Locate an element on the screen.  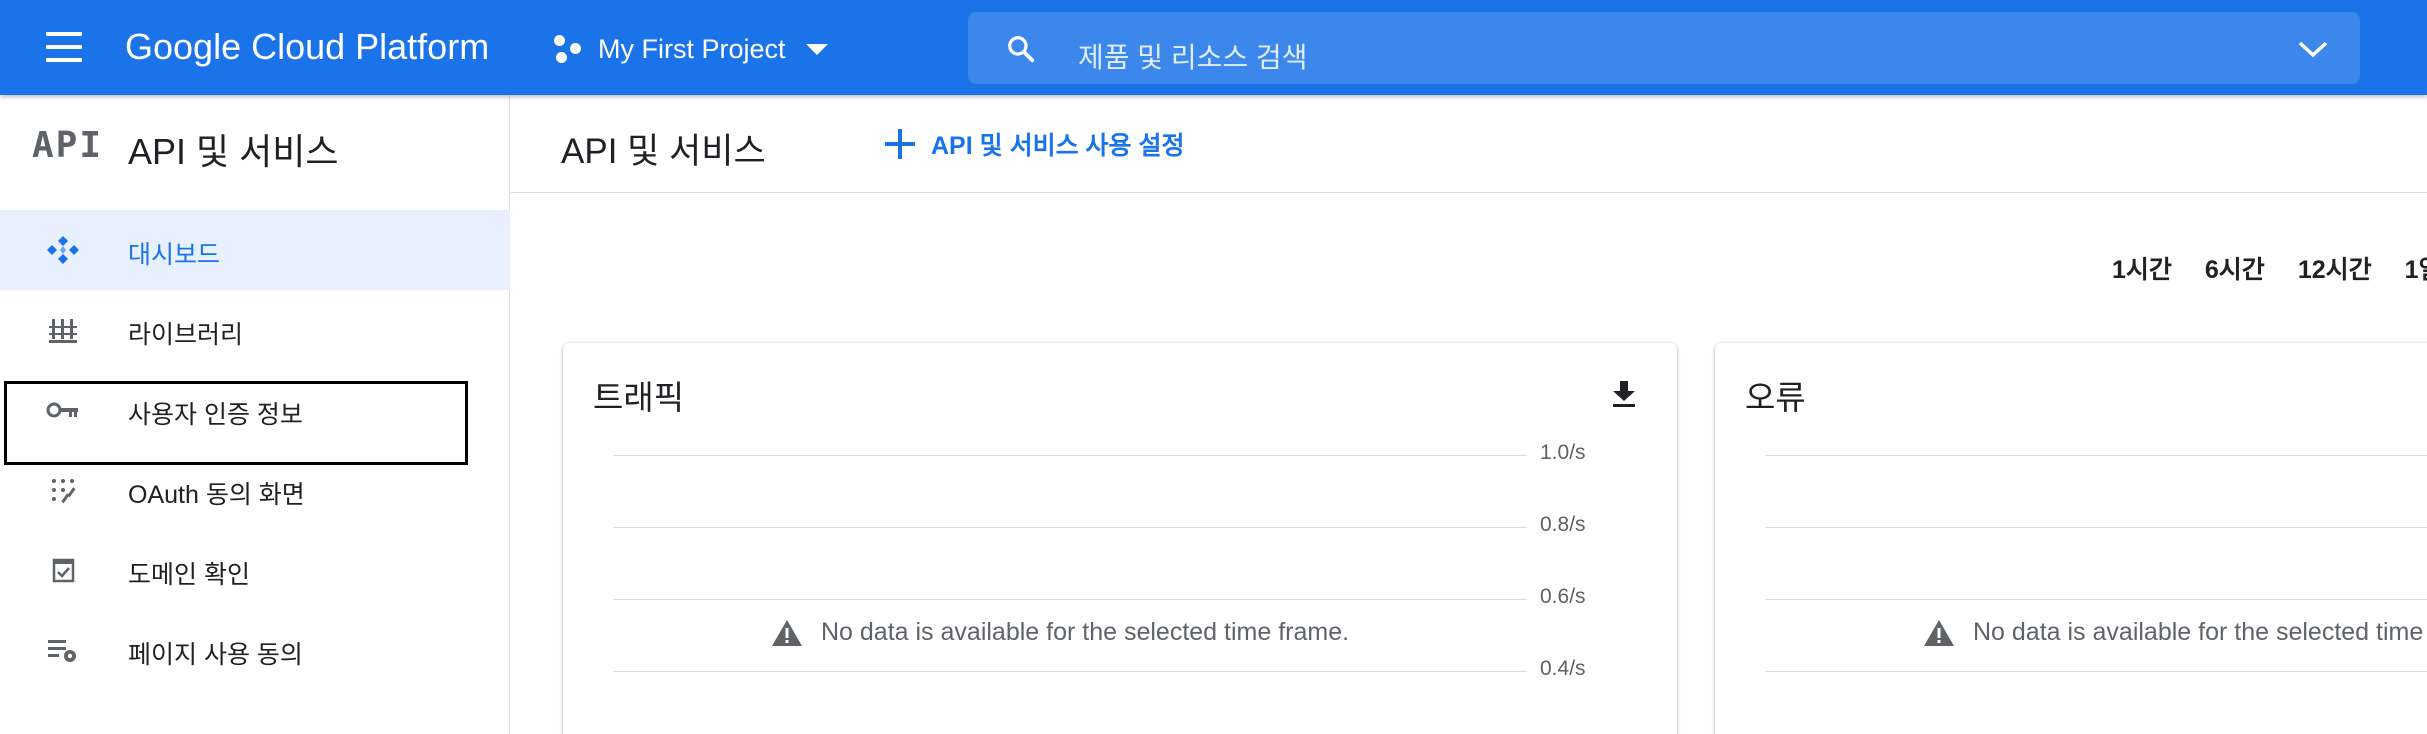
key-icon is located at coordinates (62, 410).